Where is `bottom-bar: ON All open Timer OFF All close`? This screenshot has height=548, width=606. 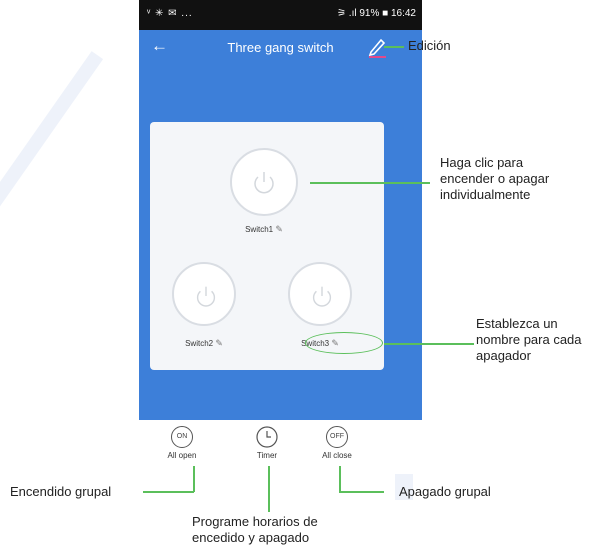
bottom-bar: ON All open Timer OFF All close is located at coordinates (280, 447).